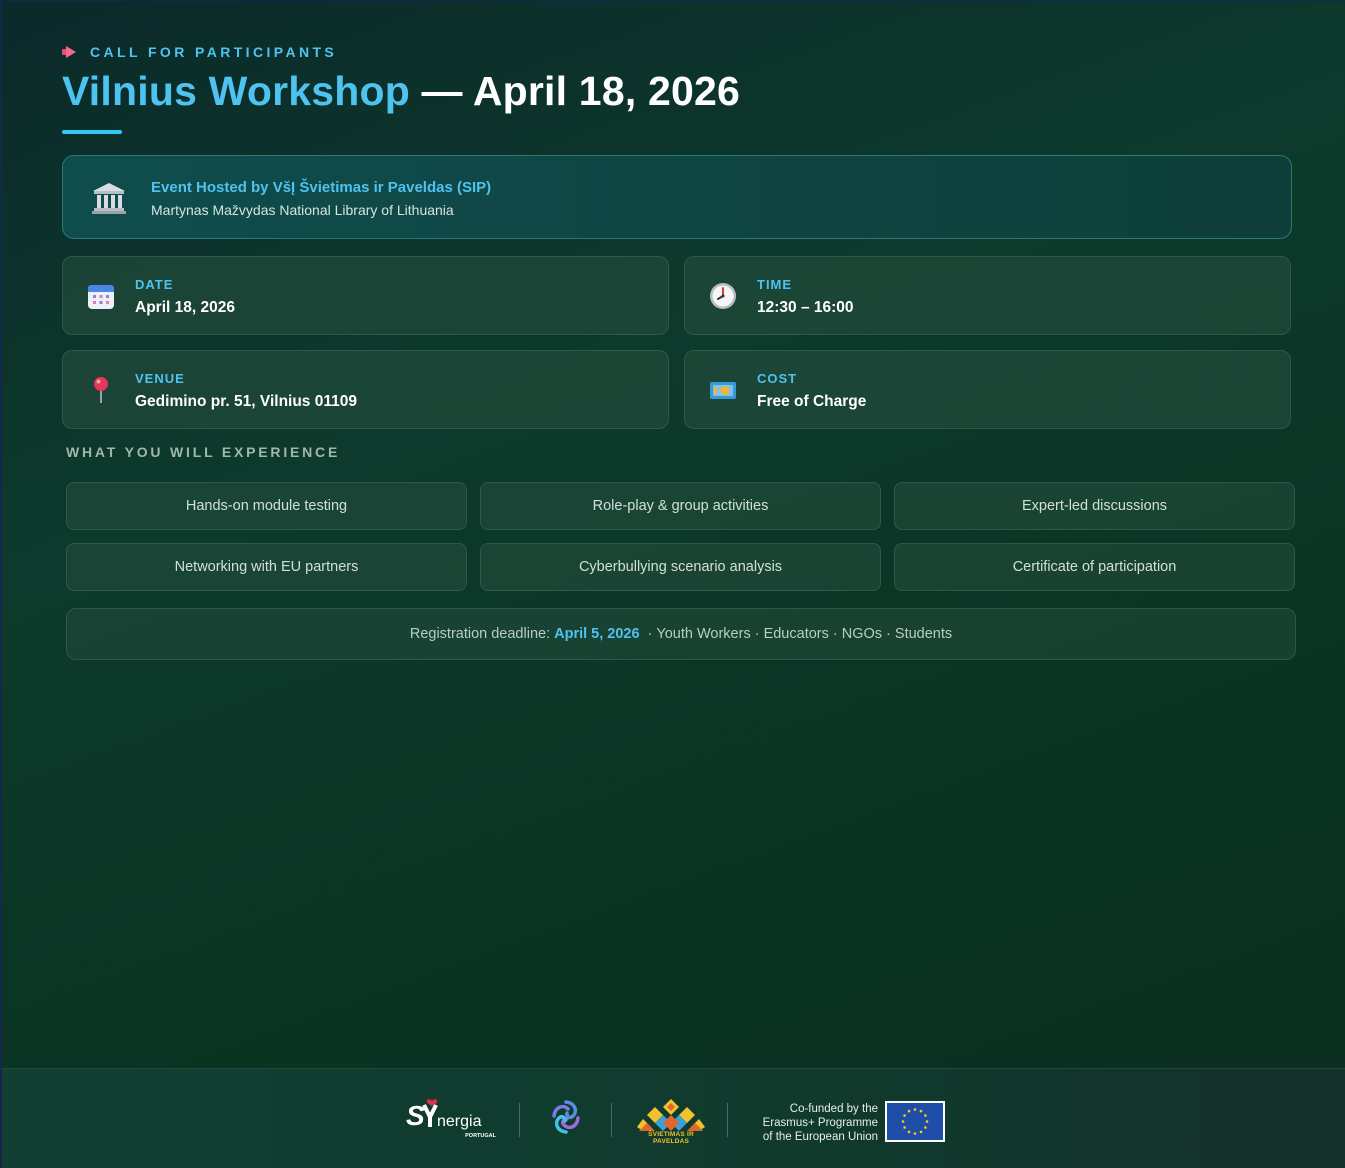  Describe the element at coordinates (92, 132) in the screenshot. I see `title-underline` at that location.